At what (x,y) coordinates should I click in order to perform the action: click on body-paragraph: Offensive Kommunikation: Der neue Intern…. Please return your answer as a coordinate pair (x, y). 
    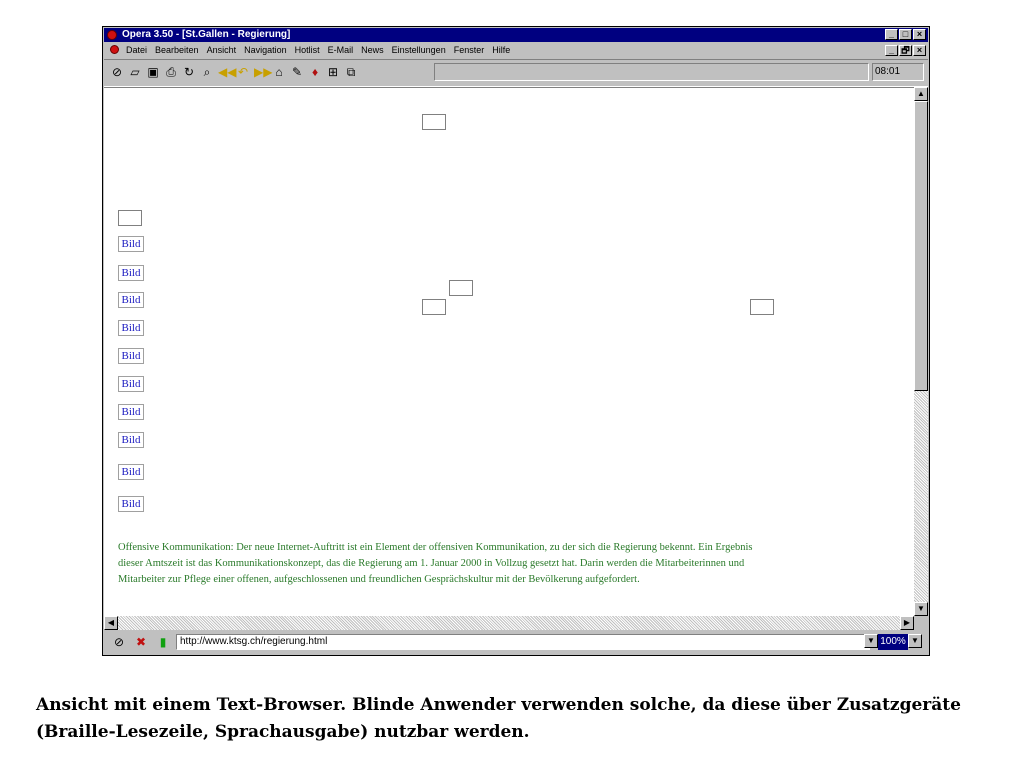
    Looking at the image, I should click on (435, 563).